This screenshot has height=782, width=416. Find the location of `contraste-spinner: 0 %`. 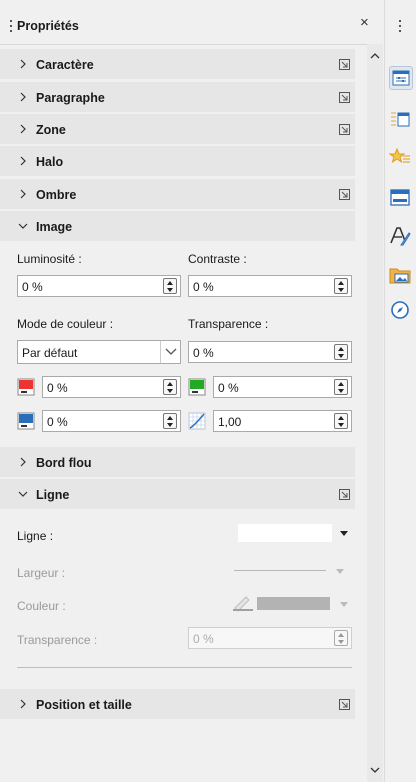

contraste-spinner: 0 % is located at coordinates (270, 286).